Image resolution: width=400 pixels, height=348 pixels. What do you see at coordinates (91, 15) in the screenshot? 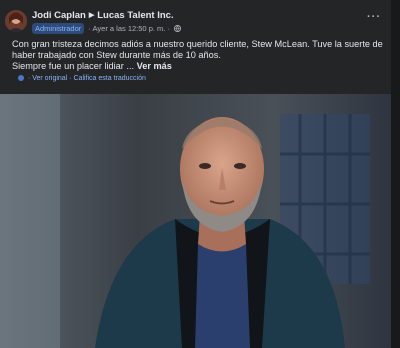
I see `caret-right-icon: ▶` at bounding box center [91, 15].